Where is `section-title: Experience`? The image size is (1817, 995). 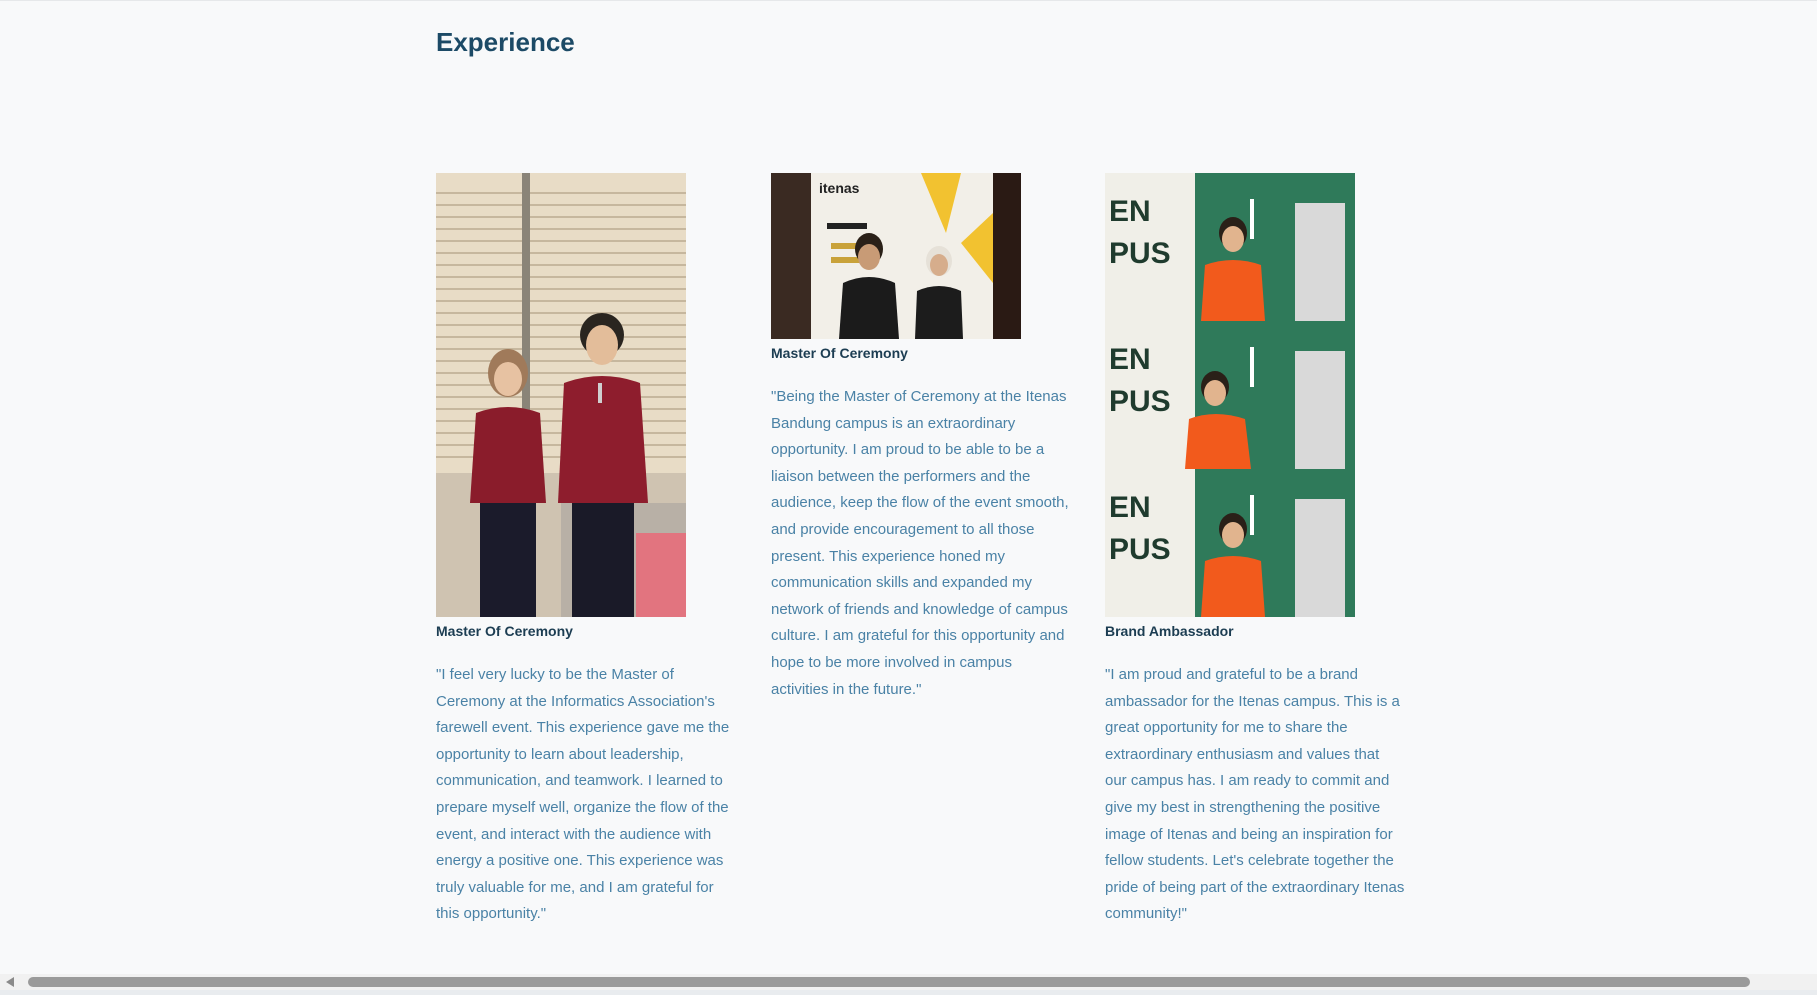 section-title: Experience is located at coordinates (505, 42).